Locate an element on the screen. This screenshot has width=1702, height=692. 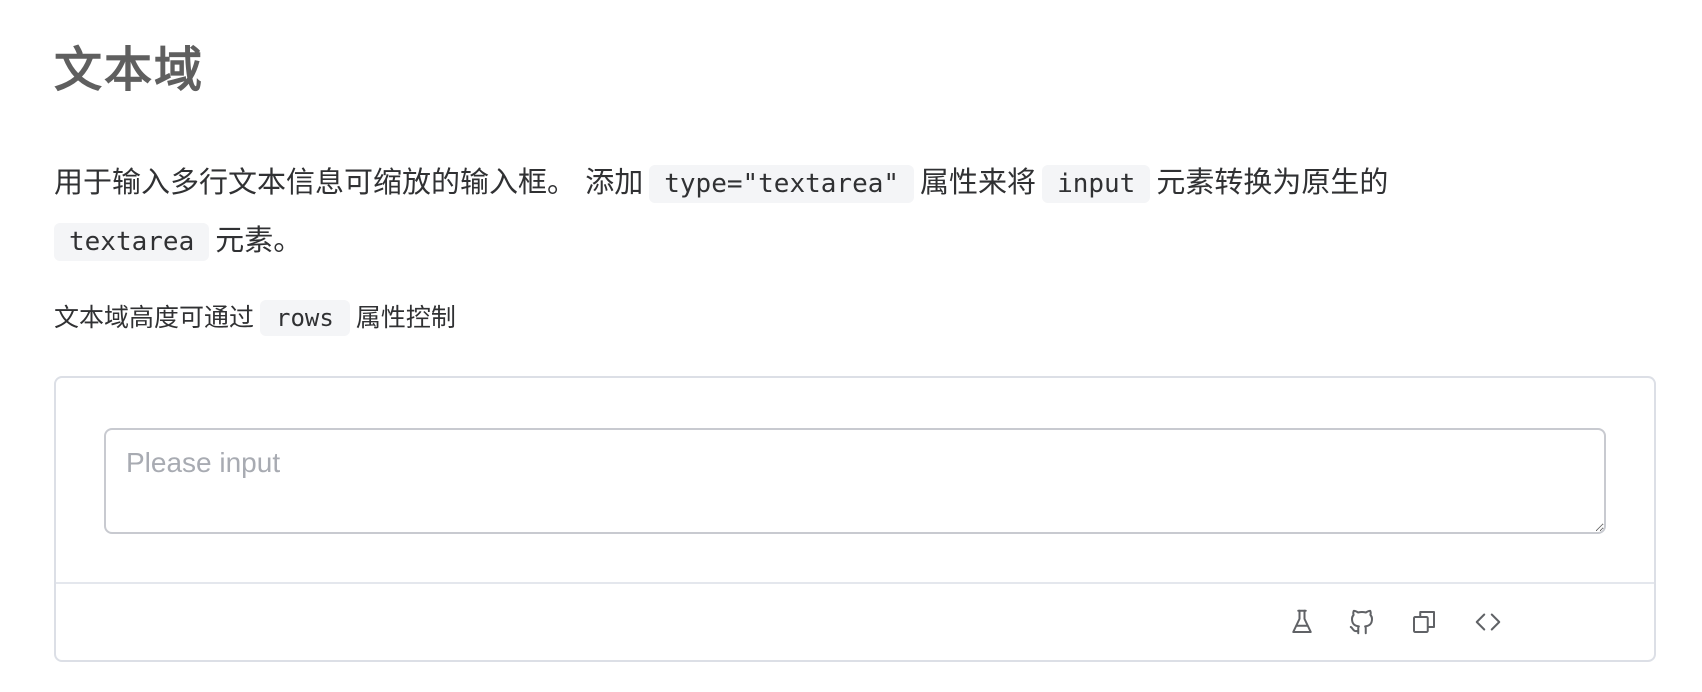
demo-toolbar is located at coordinates (855, 622).